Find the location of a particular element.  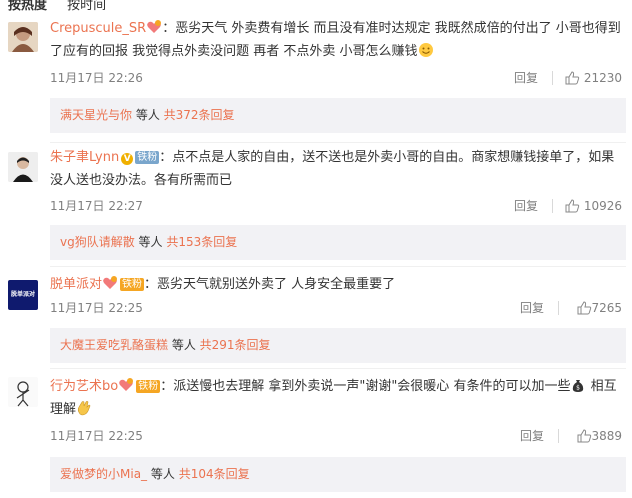

timestamp: 11月17日 22:26 is located at coordinates (96, 78).